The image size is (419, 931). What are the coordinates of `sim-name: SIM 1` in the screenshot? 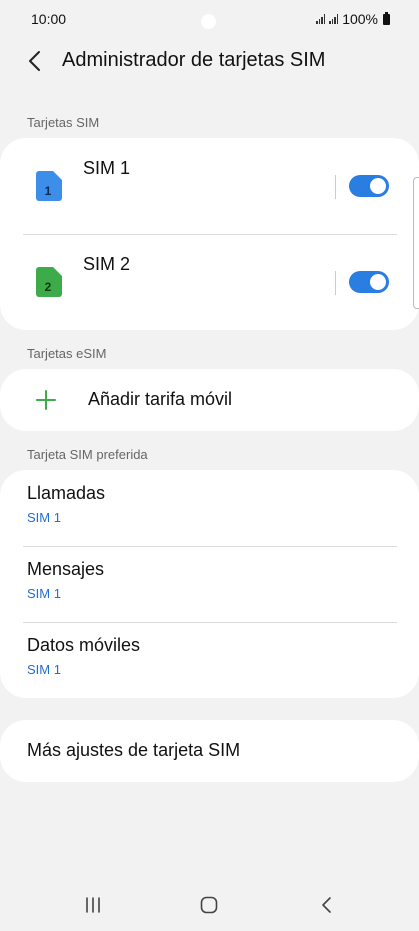 It's located at (107, 168).